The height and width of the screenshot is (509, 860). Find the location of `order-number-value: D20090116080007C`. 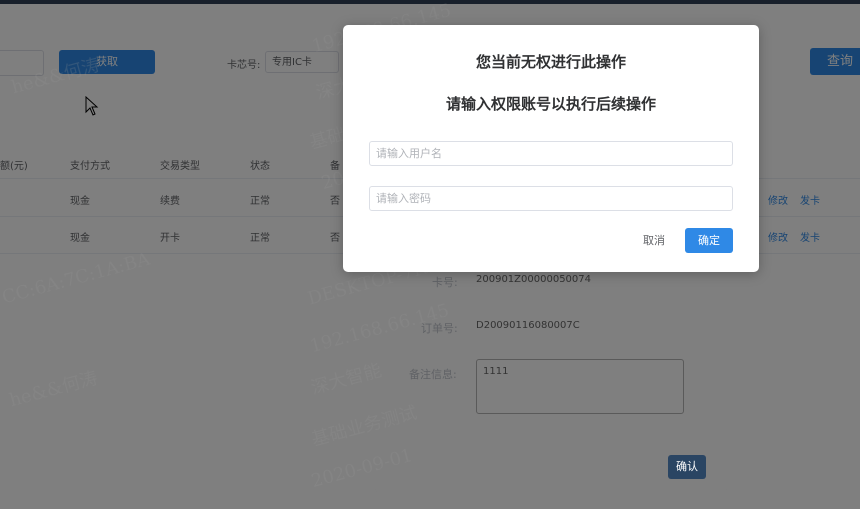

order-number-value: D20090116080007C is located at coordinates (528, 325).